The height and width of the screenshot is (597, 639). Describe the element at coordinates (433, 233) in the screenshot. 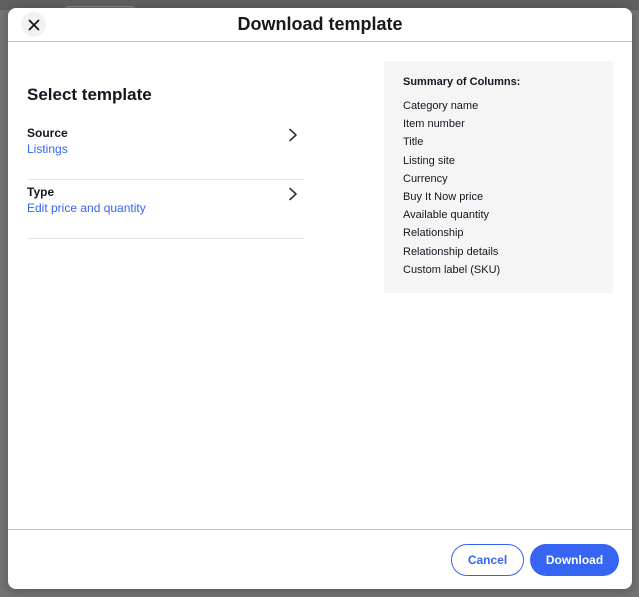

I see `summary-column-item: Relationship` at that location.